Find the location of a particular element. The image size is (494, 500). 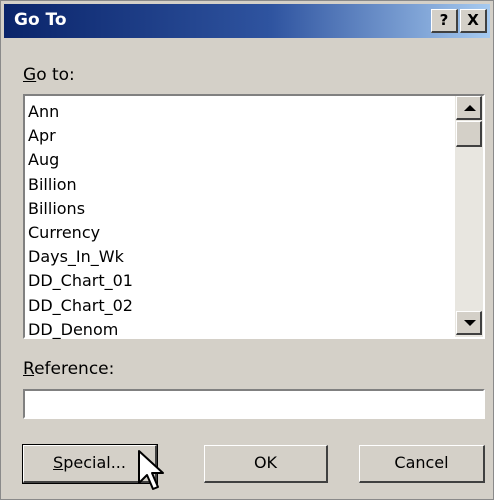

list-item: DD_Chart_01 is located at coordinates (80, 281).